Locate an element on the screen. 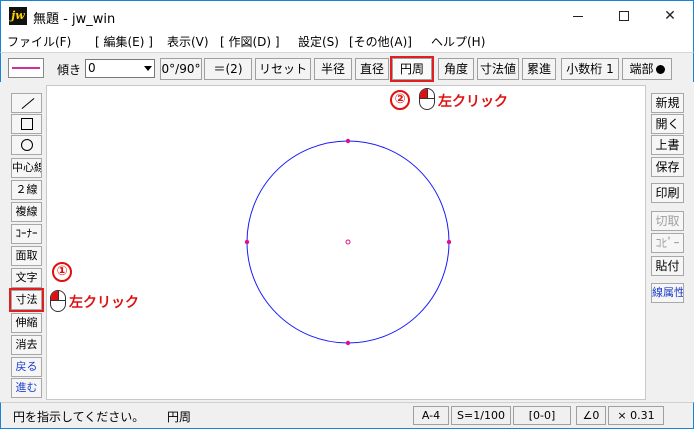 This screenshot has width=694, height=429. tool-text: 文字 is located at coordinates (26, 278).